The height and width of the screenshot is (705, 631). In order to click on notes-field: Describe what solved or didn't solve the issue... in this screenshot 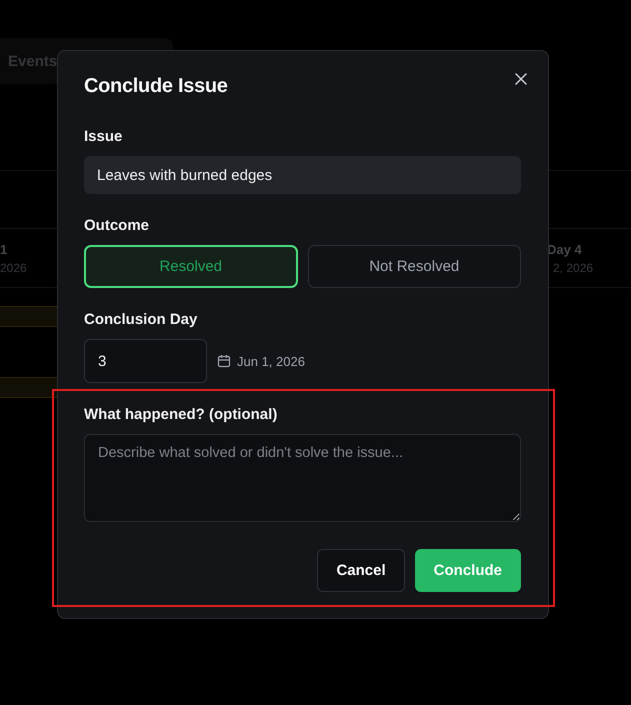, I will do `click(302, 478)`.